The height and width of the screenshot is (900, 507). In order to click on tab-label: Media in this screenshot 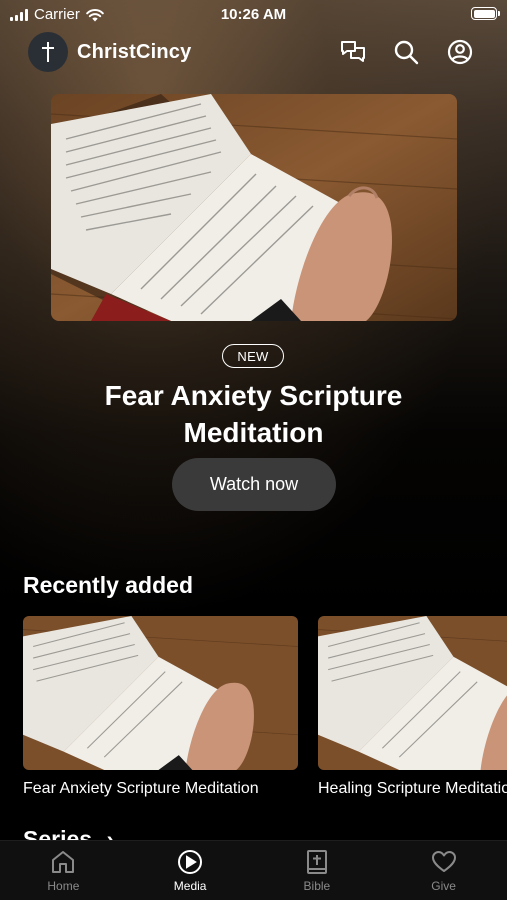, I will do `click(190, 886)`.